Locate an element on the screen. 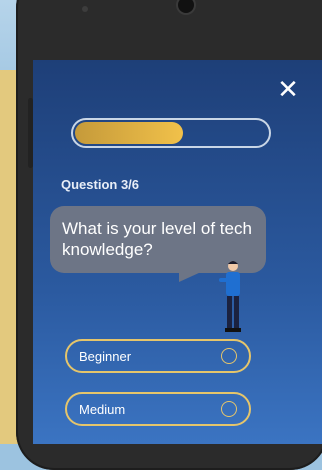 The height and width of the screenshot is (470, 322). question-text: What is your level of tech knowledge? is located at coordinates (157, 239).